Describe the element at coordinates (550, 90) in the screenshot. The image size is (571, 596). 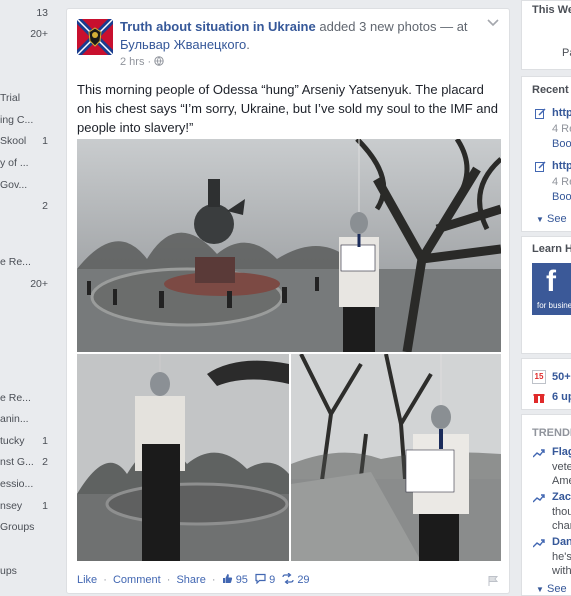
I see `recent-title: Recent` at that location.